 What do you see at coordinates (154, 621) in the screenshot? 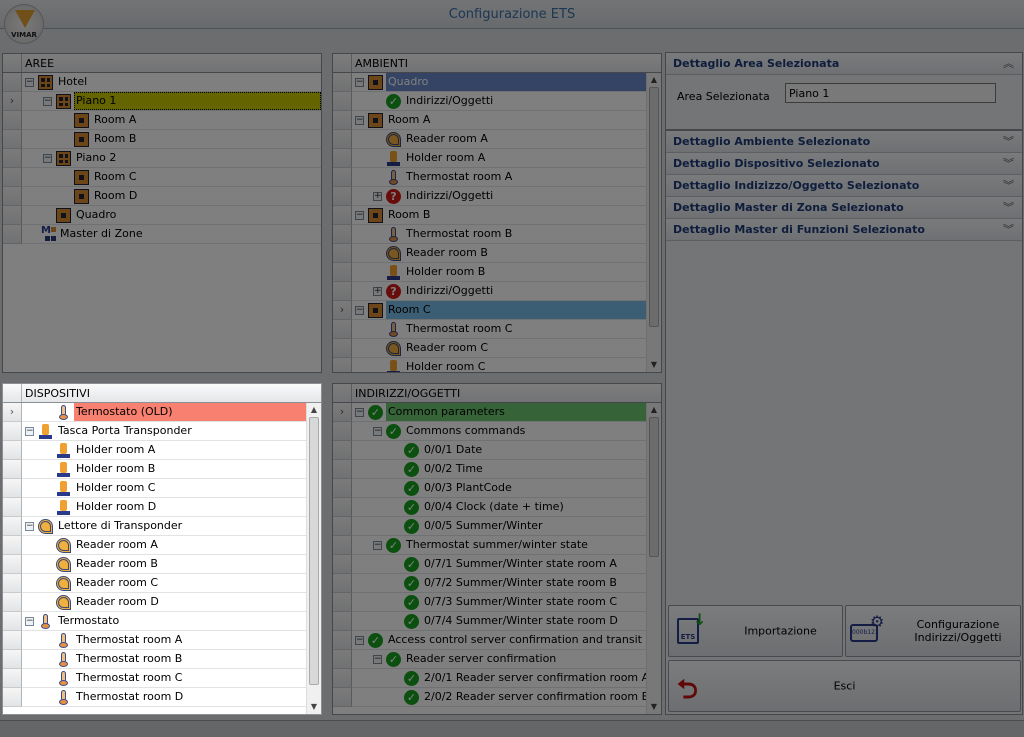
I see `tree-row: − Termostato` at bounding box center [154, 621].